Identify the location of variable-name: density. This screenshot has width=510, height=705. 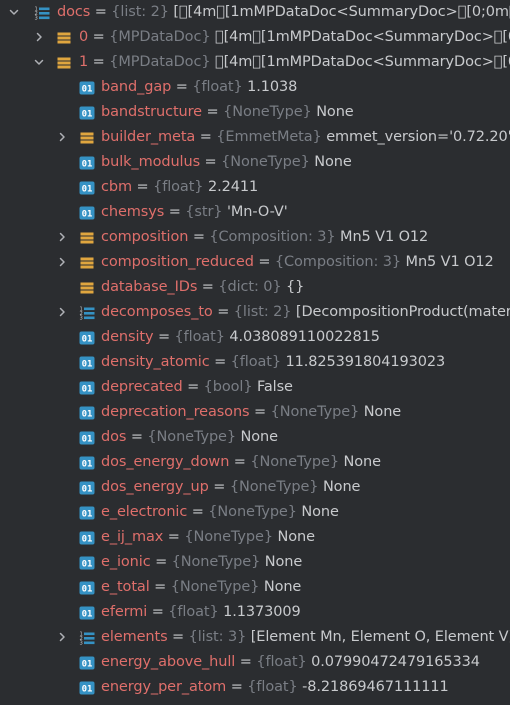
(127, 337).